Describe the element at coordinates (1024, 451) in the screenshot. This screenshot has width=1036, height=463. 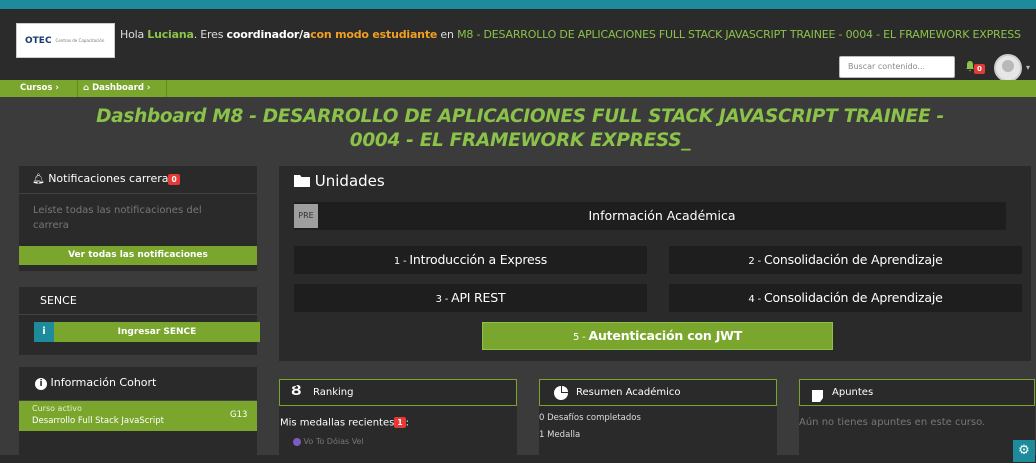
I see `gear-icon: ⚙` at that location.